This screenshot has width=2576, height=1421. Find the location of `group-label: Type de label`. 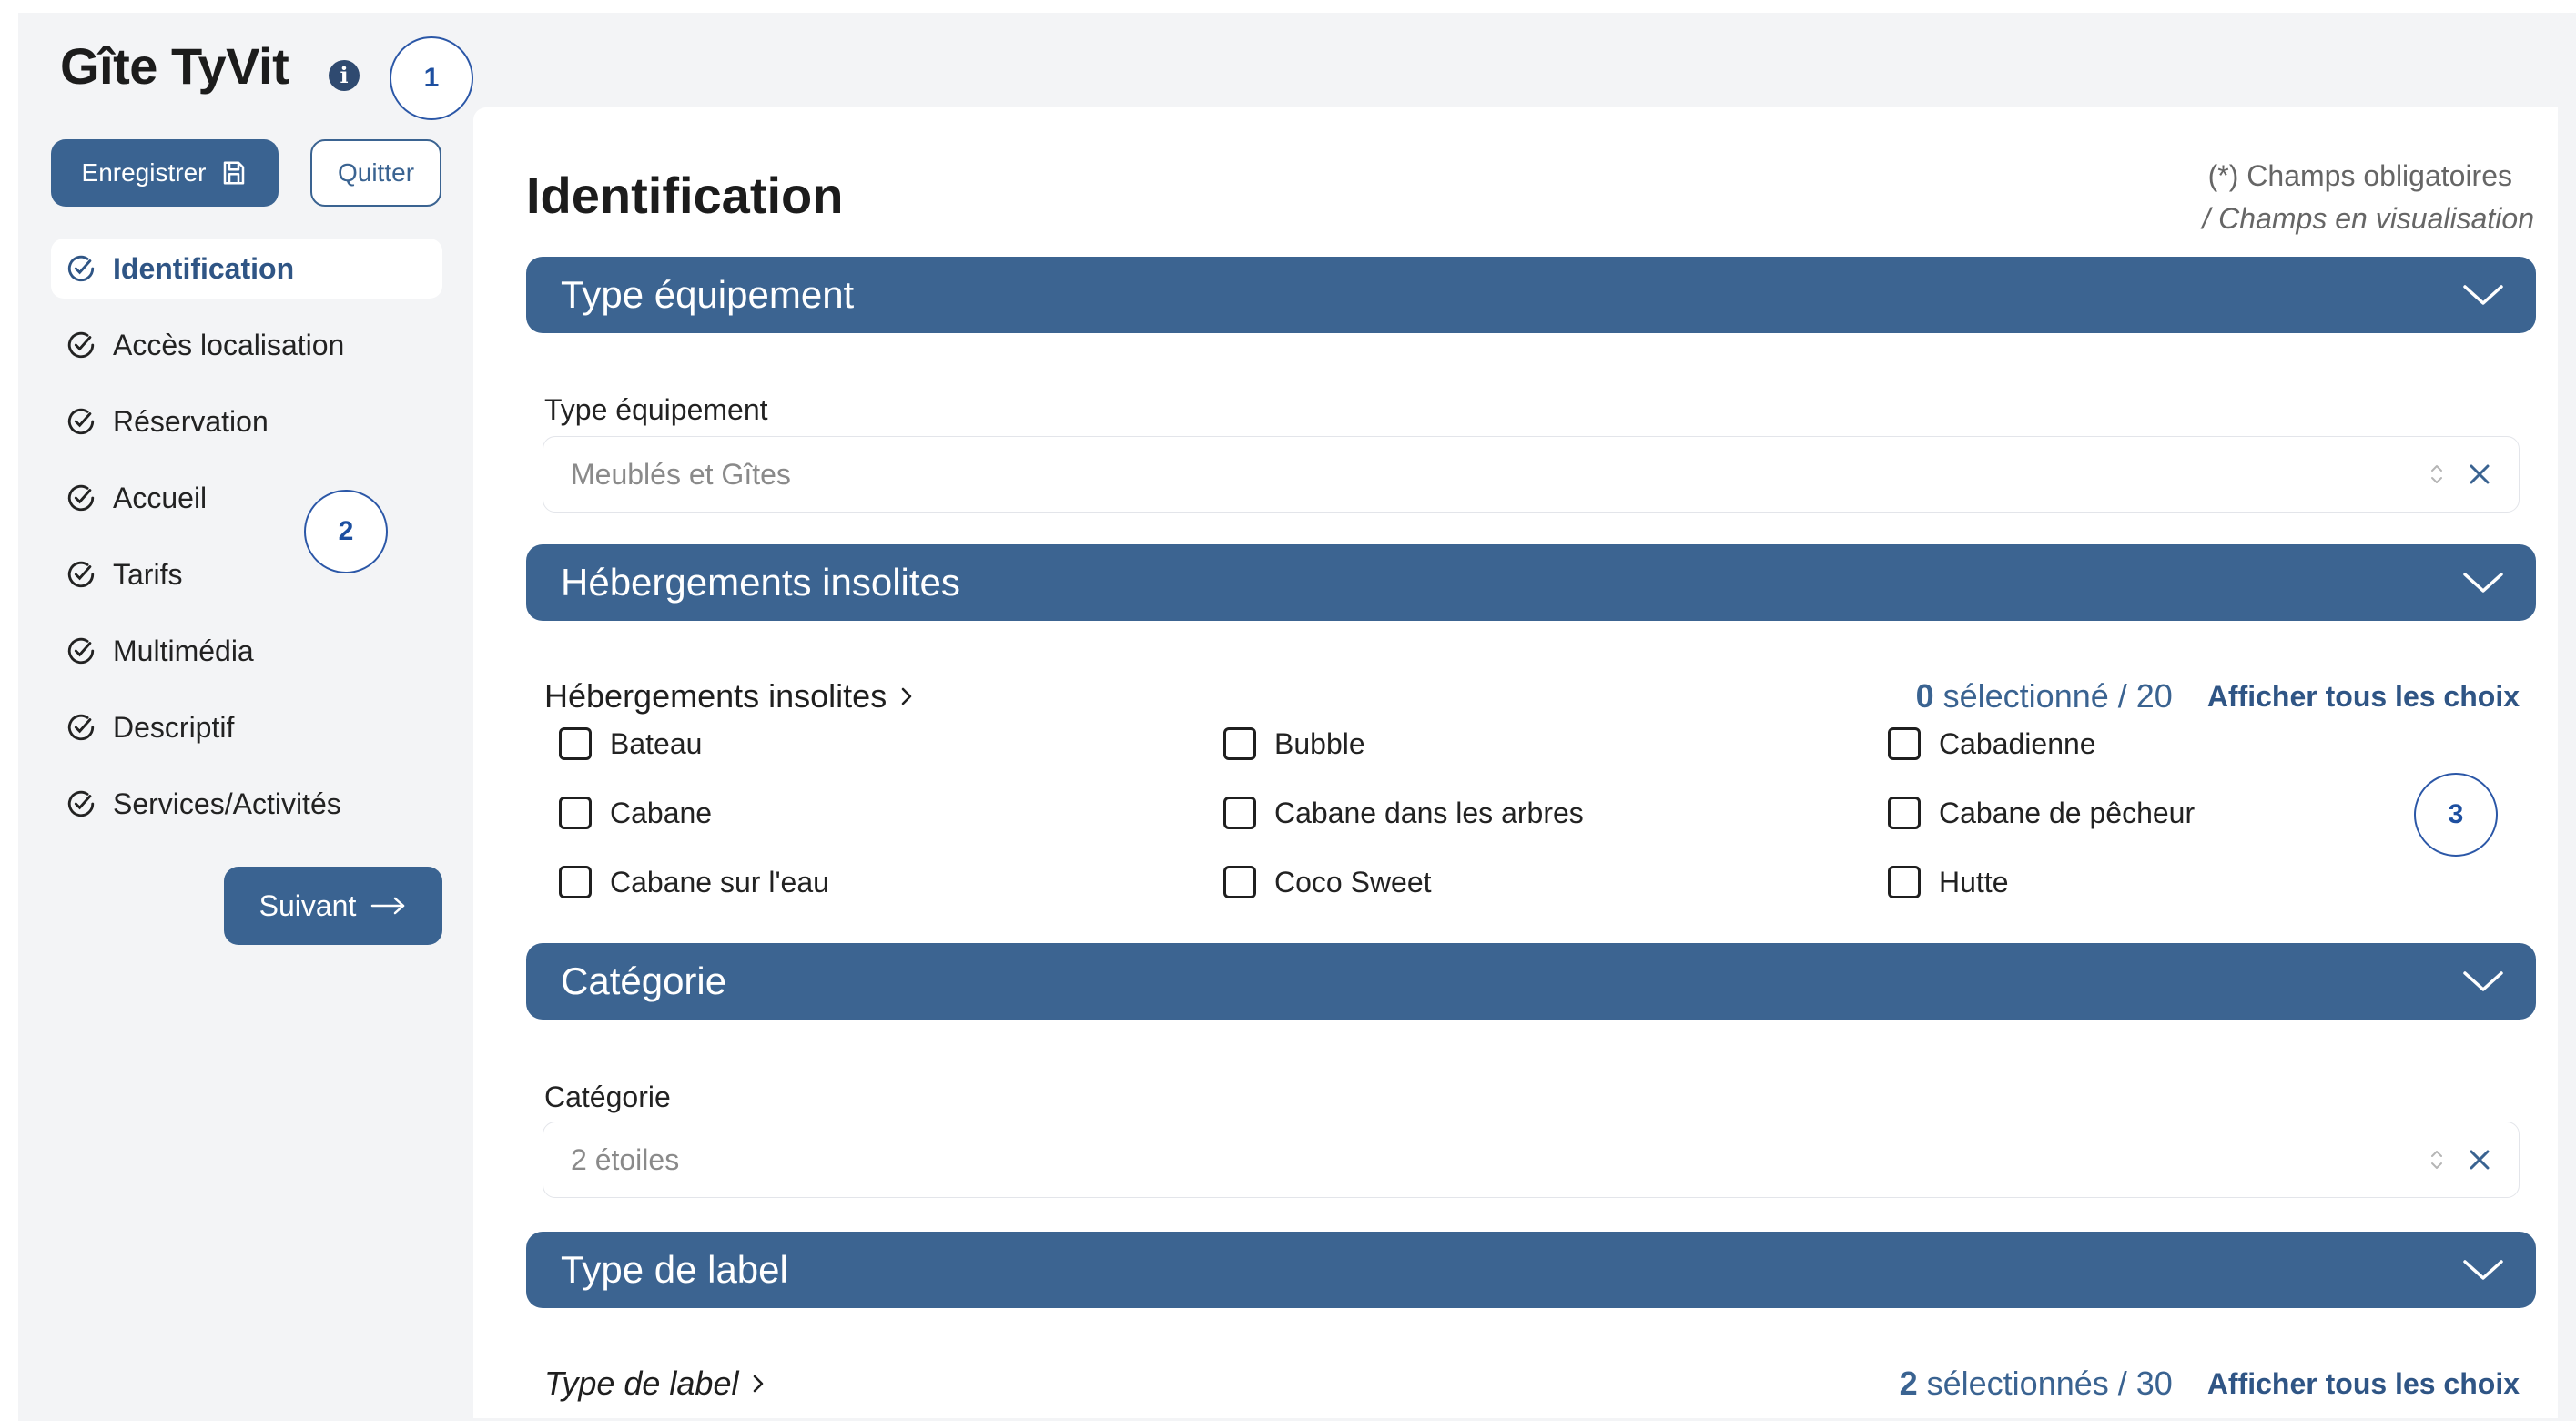

group-label: Type de label is located at coordinates (641, 1383).